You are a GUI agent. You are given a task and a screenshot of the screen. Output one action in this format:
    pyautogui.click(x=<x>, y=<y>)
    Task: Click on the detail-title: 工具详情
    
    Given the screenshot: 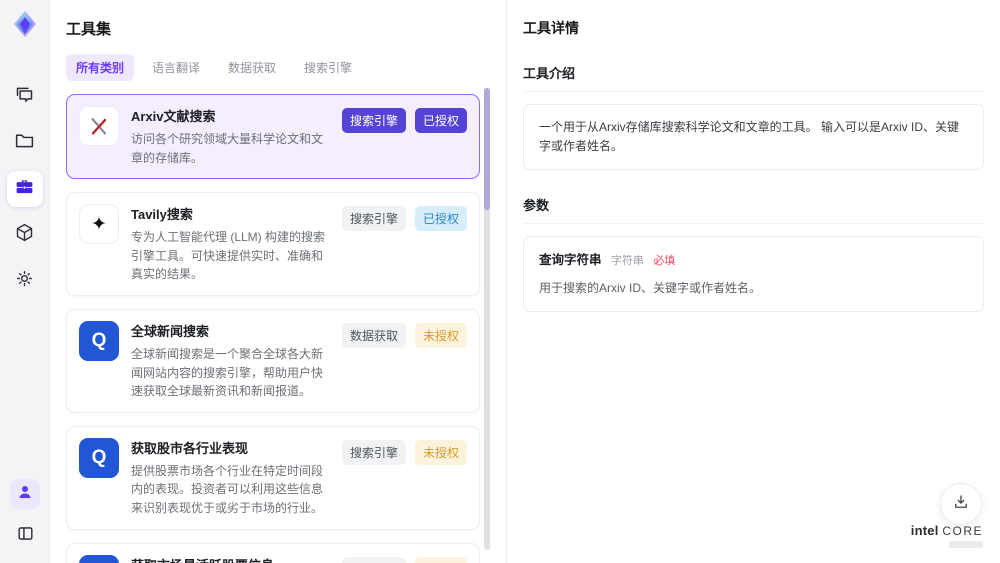 What is the action you would take?
    pyautogui.click(x=551, y=28)
    